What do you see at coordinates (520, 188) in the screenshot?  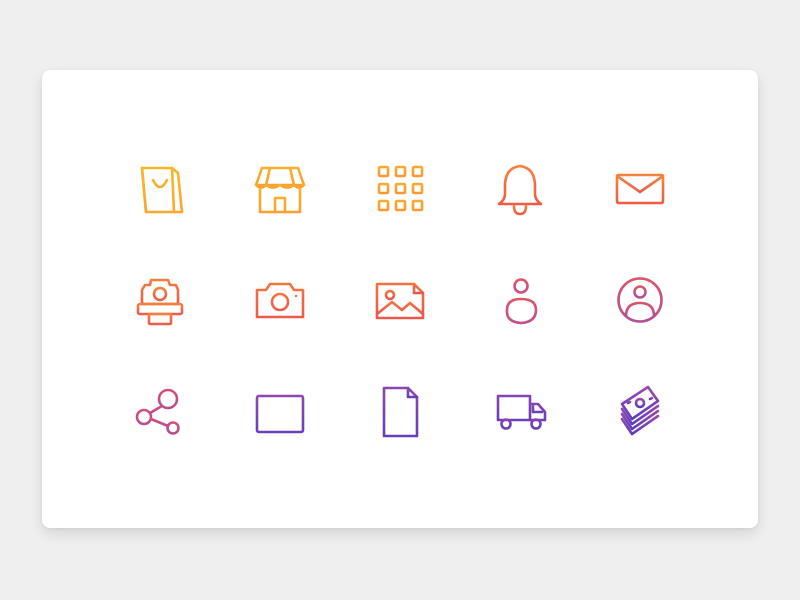 I see `bell-icon` at bounding box center [520, 188].